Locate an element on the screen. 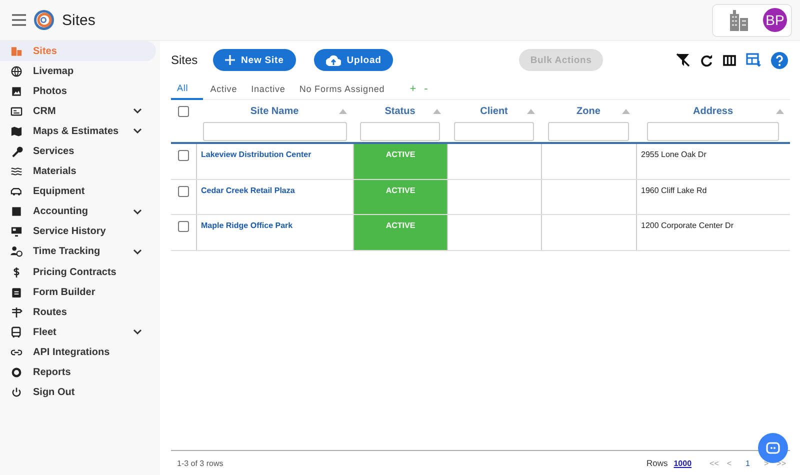 This screenshot has width=800, height=475. column-header: Client is located at coordinates (494, 111).